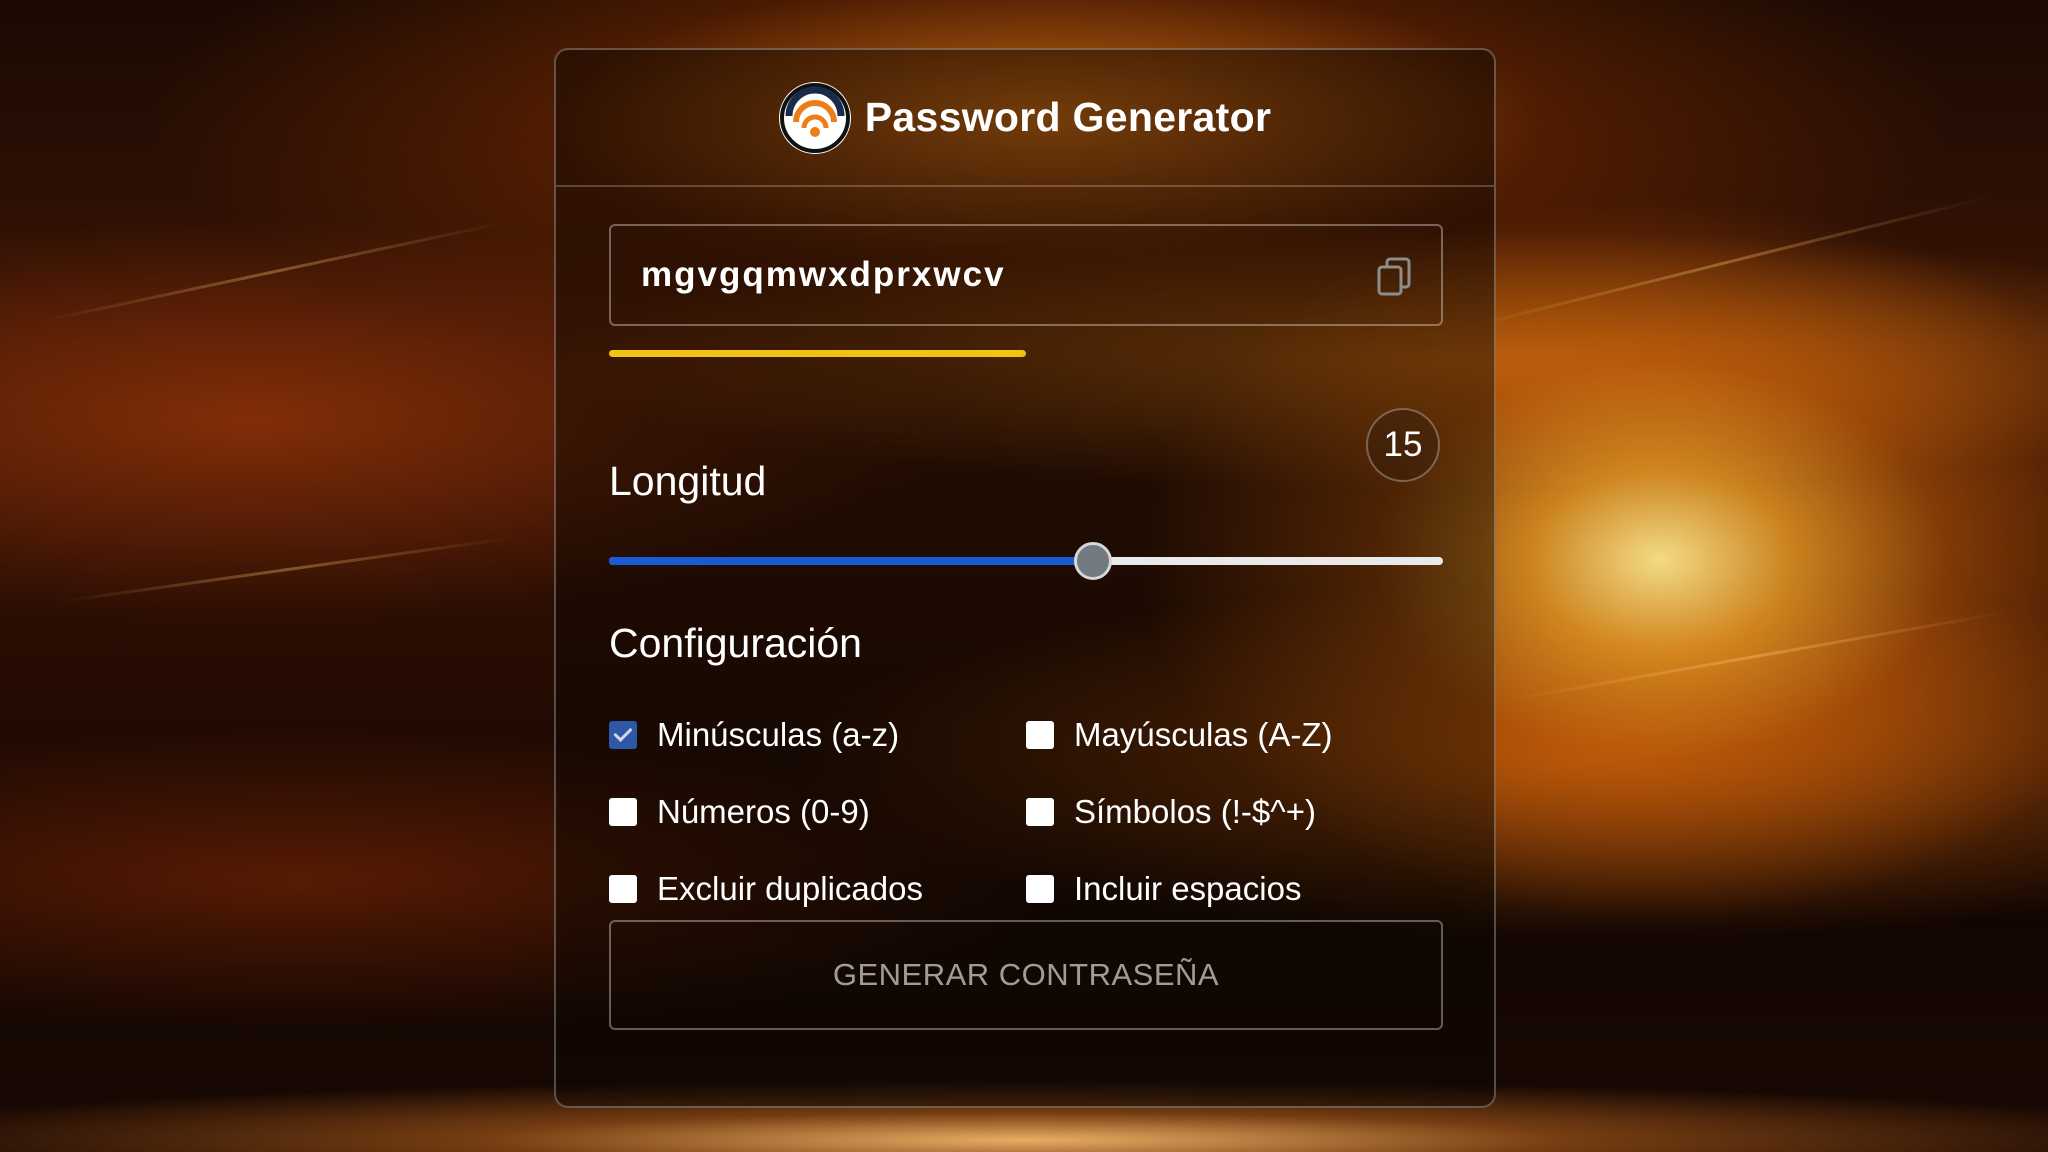 This screenshot has height=1152, width=2048. I want to click on slider-thumb, so click(1092, 561).